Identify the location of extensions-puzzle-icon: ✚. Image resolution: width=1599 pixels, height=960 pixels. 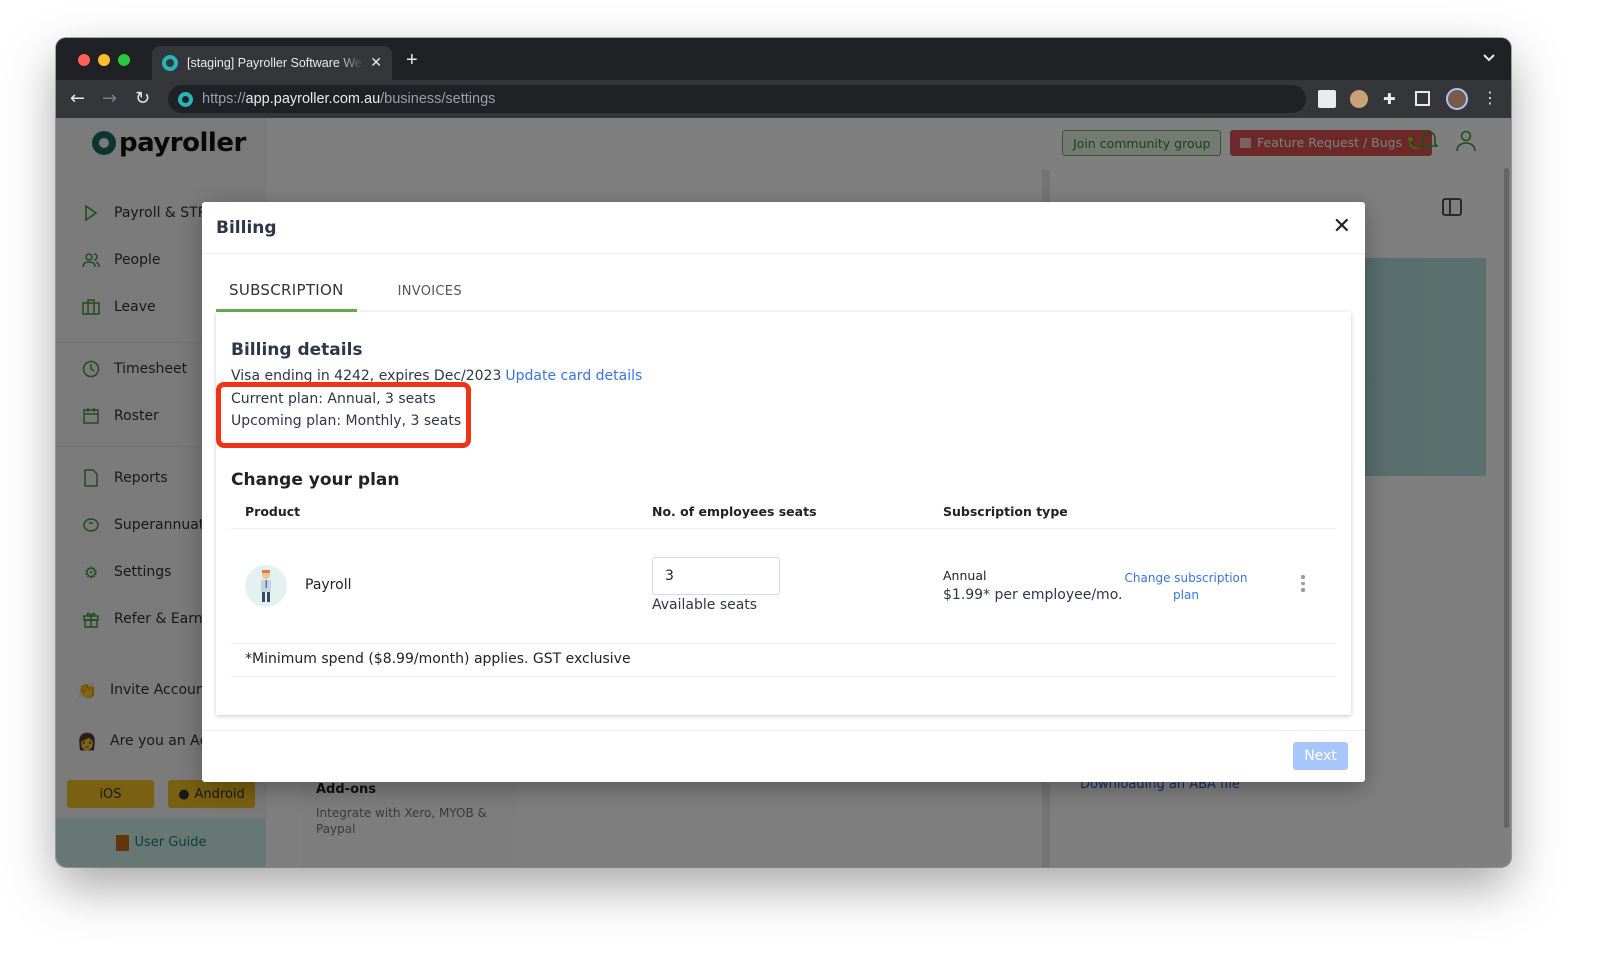
(1392, 99).